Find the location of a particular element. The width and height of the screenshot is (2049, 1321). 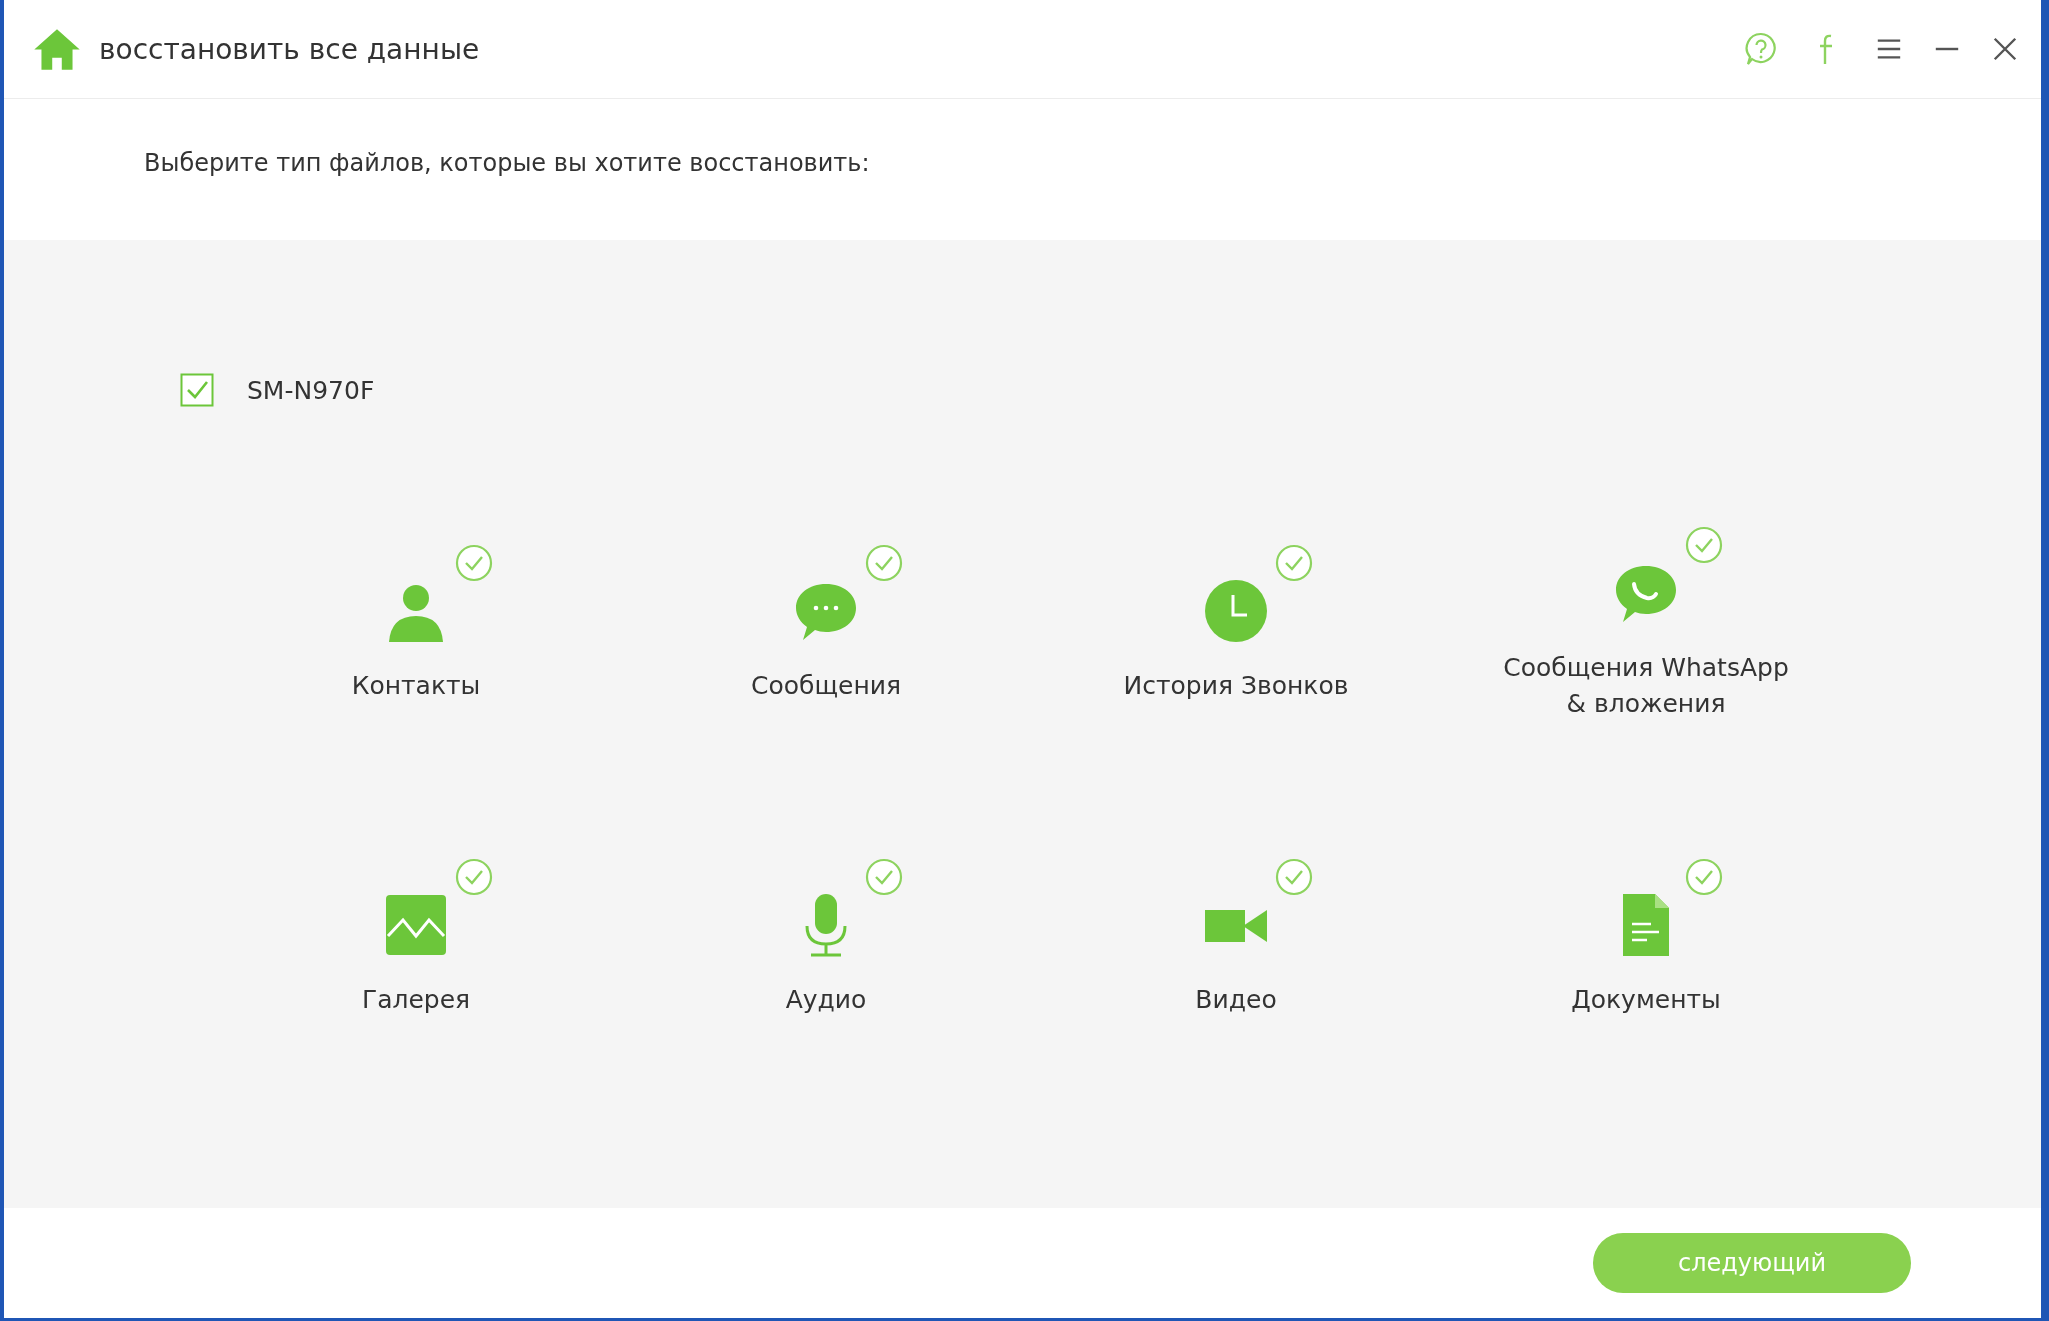

clock-icon is located at coordinates (1236, 610).